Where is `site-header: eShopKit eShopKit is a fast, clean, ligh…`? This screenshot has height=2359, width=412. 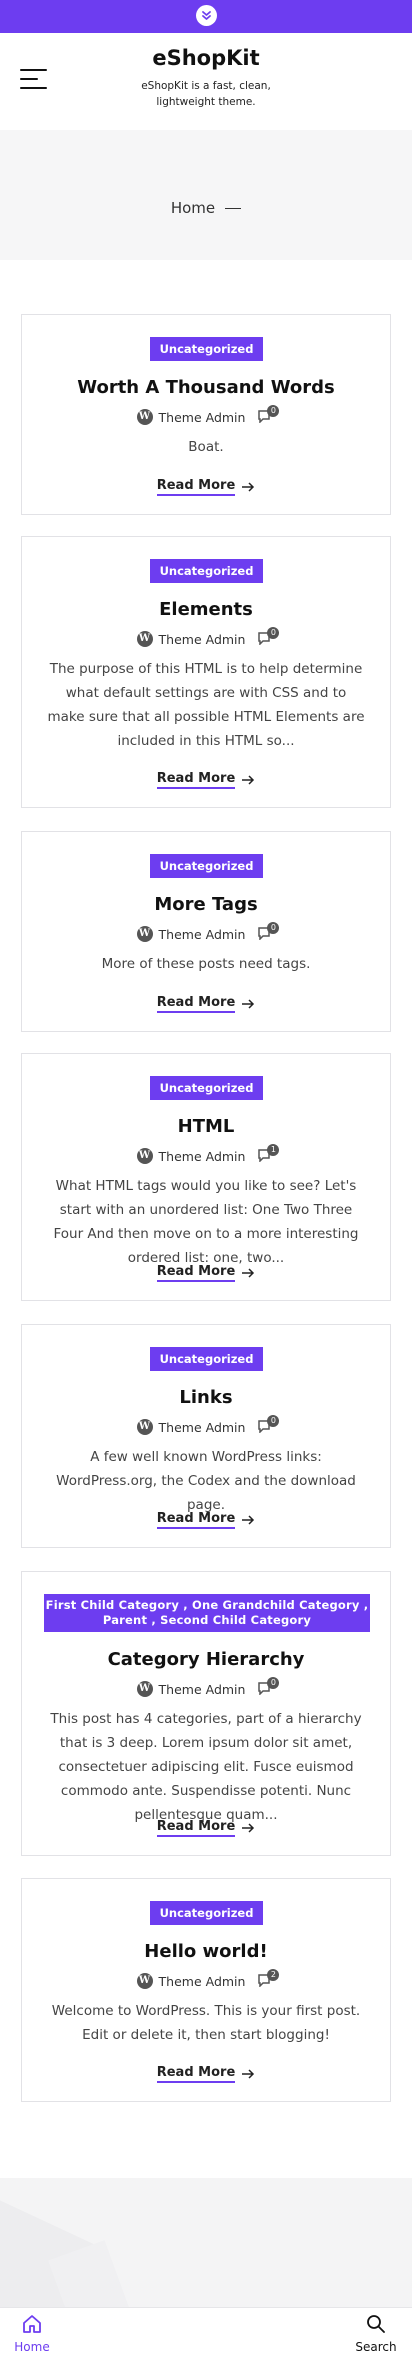 site-header: eShopKit eShopKit is a fast, clean, ligh… is located at coordinates (206, 81).